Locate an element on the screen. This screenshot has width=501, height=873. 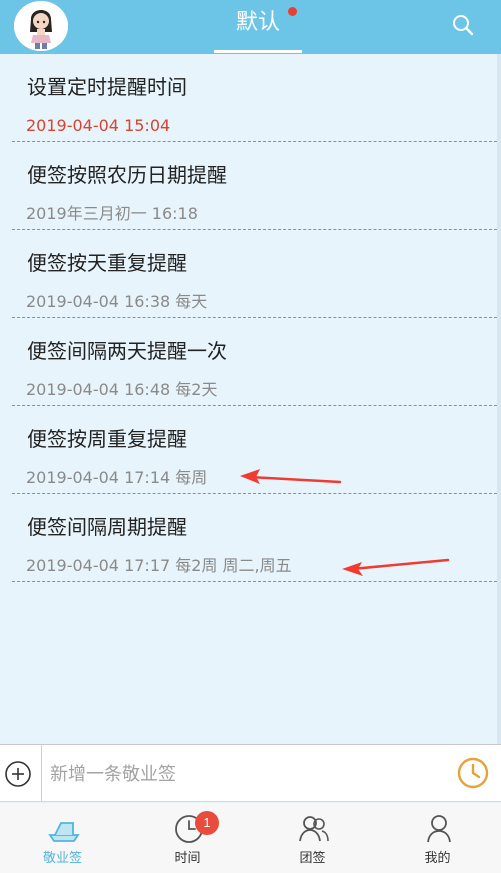
note-reminder-time: 2019年三月初一 16:18 is located at coordinates (112, 213).